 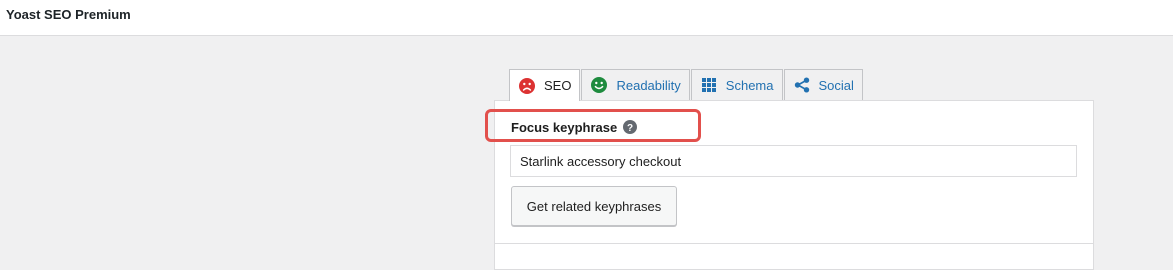 What do you see at coordinates (793, 161) in the screenshot?
I see `focus-keyphrase-input` at bounding box center [793, 161].